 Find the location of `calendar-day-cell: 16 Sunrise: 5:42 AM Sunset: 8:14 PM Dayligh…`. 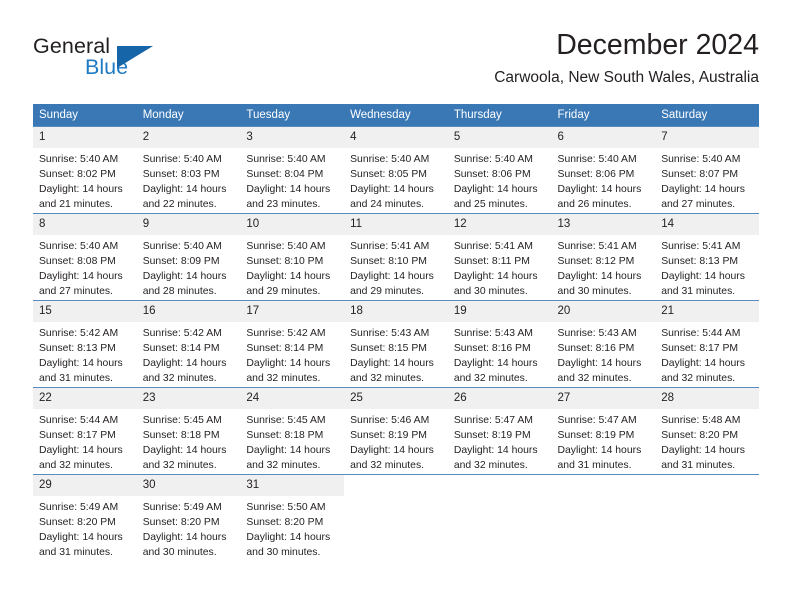

calendar-day-cell: 16 Sunrise: 5:42 AM Sunset: 8:14 PM Dayligh… is located at coordinates (188, 344).